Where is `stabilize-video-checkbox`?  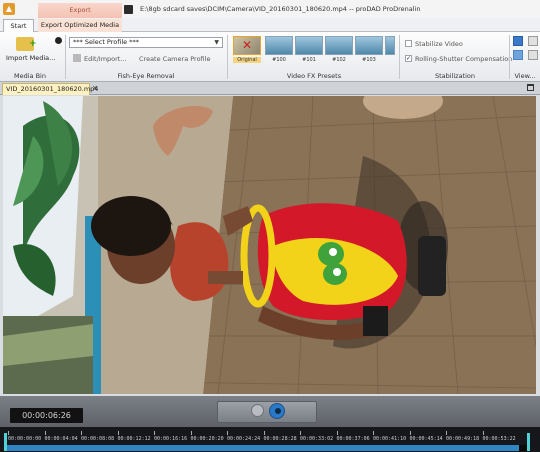
stabilize-video-checkbox is located at coordinates (408, 43).